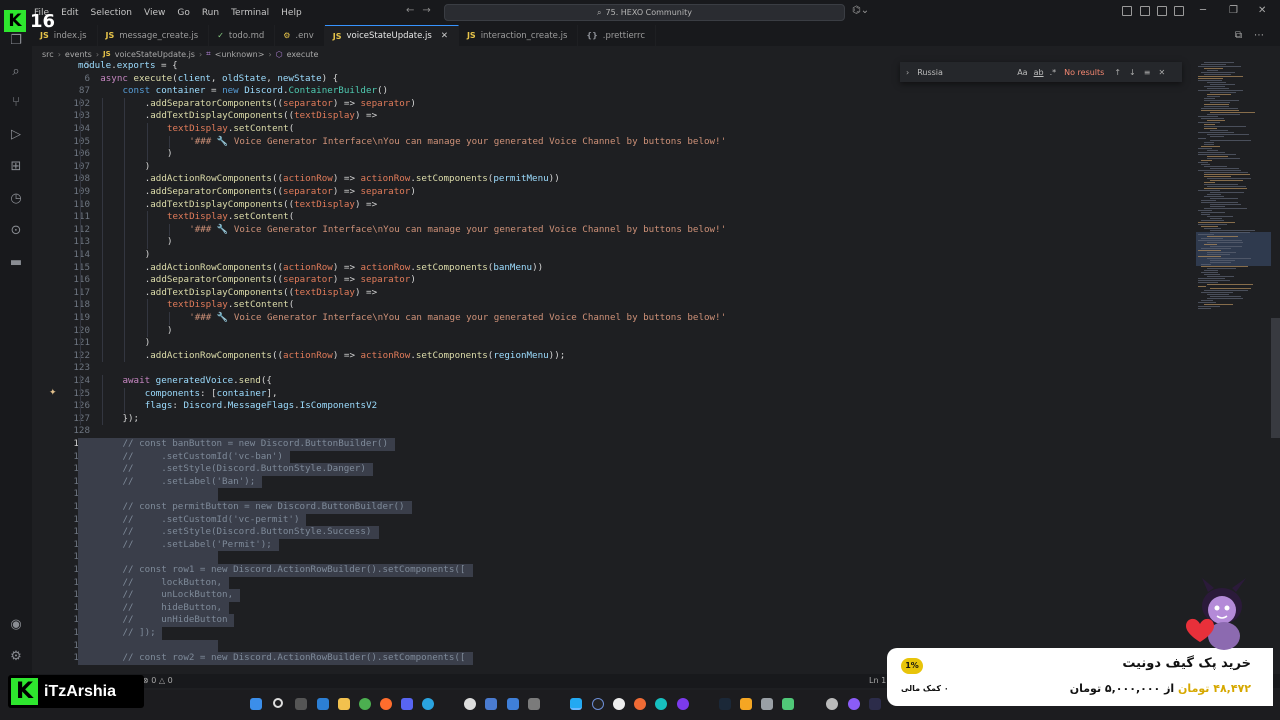 This screenshot has height=720, width=1280. What do you see at coordinates (183, 13) in the screenshot?
I see `menu-go: Go` at bounding box center [183, 13].